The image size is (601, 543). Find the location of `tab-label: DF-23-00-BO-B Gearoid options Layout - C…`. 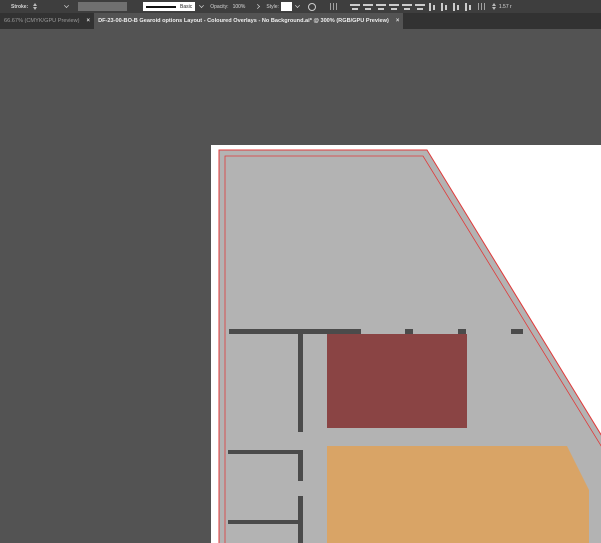

tab-label: DF-23-00-BO-B Gearoid options Layout - C… is located at coordinates (243, 21).